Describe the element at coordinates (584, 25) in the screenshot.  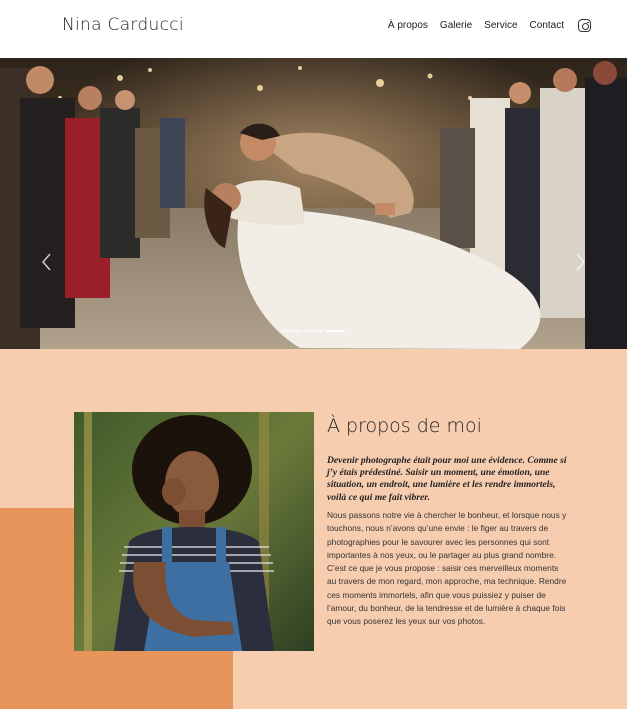
I see `instagram-icon` at that location.